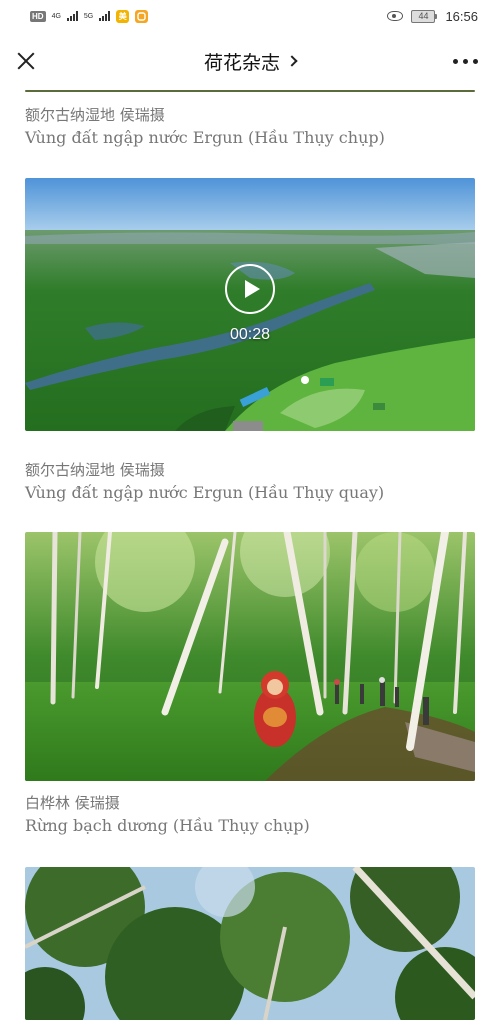 The width and height of the screenshot is (500, 1020). I want to click on battery-level: 44, so click(423, 16).